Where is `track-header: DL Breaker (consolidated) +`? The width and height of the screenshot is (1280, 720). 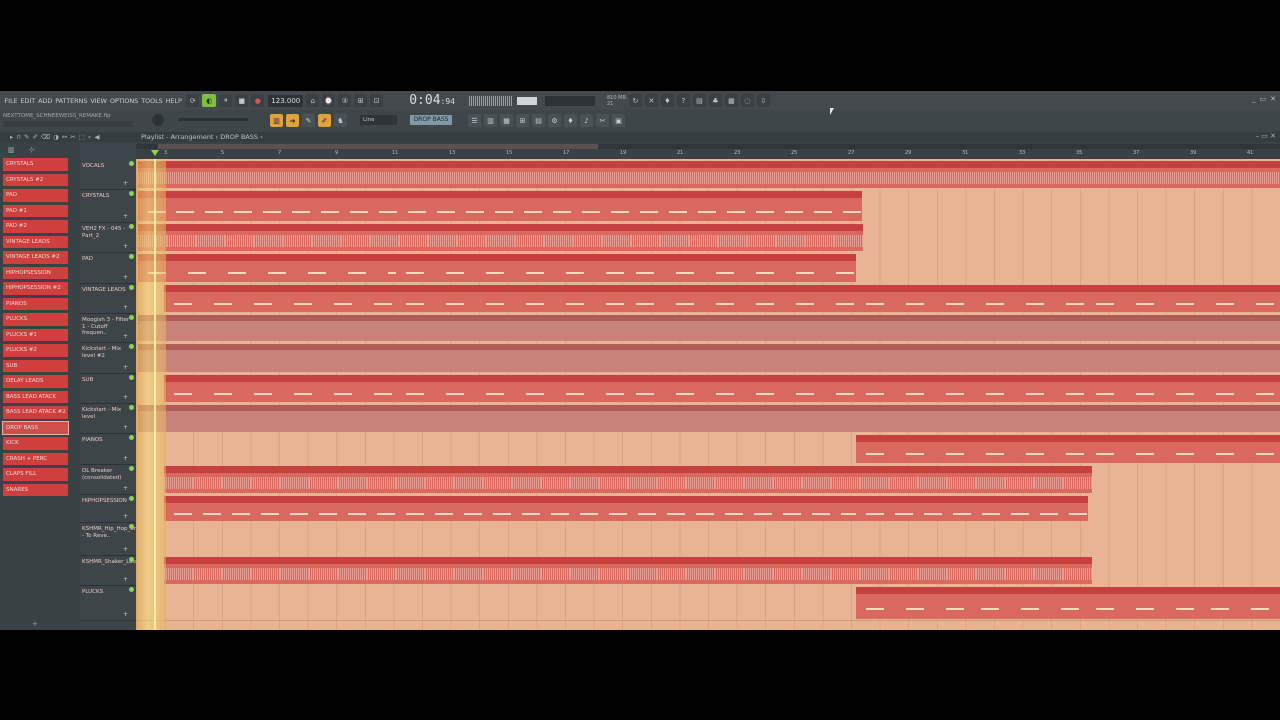 track-header: DL Breaker (consolidated) + is located at coordinates (108, 479).